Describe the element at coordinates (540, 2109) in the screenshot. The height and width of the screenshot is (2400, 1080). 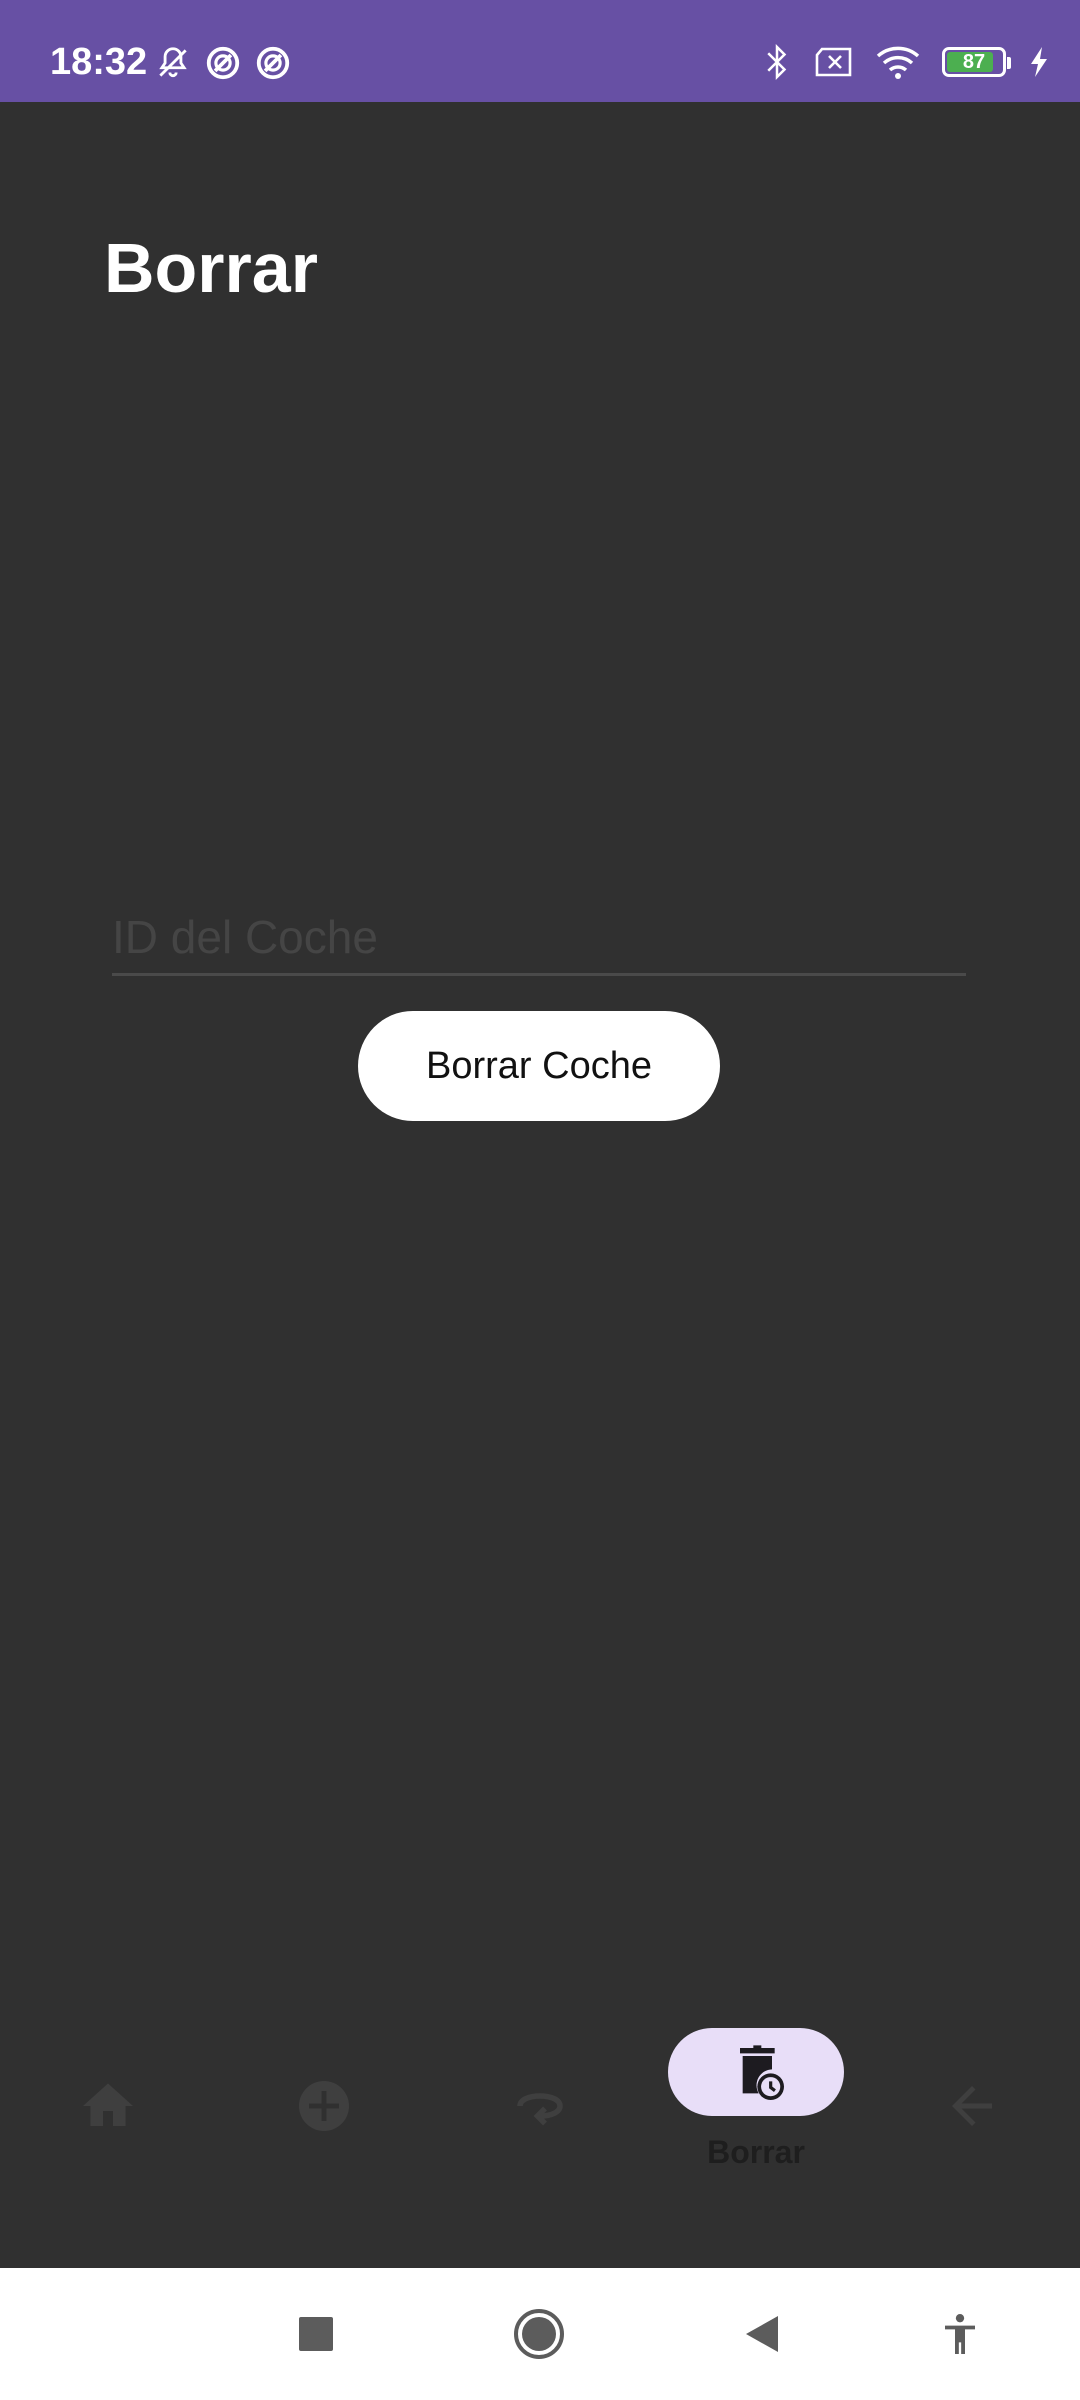
I see `swap-loop-icon` at that location.